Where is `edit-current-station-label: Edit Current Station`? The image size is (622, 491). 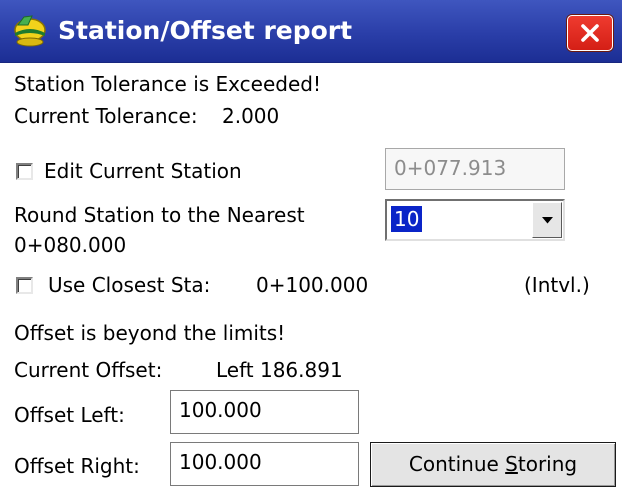
edit-current-station-label: Edit Current Station is located at coordinates (143, 171).